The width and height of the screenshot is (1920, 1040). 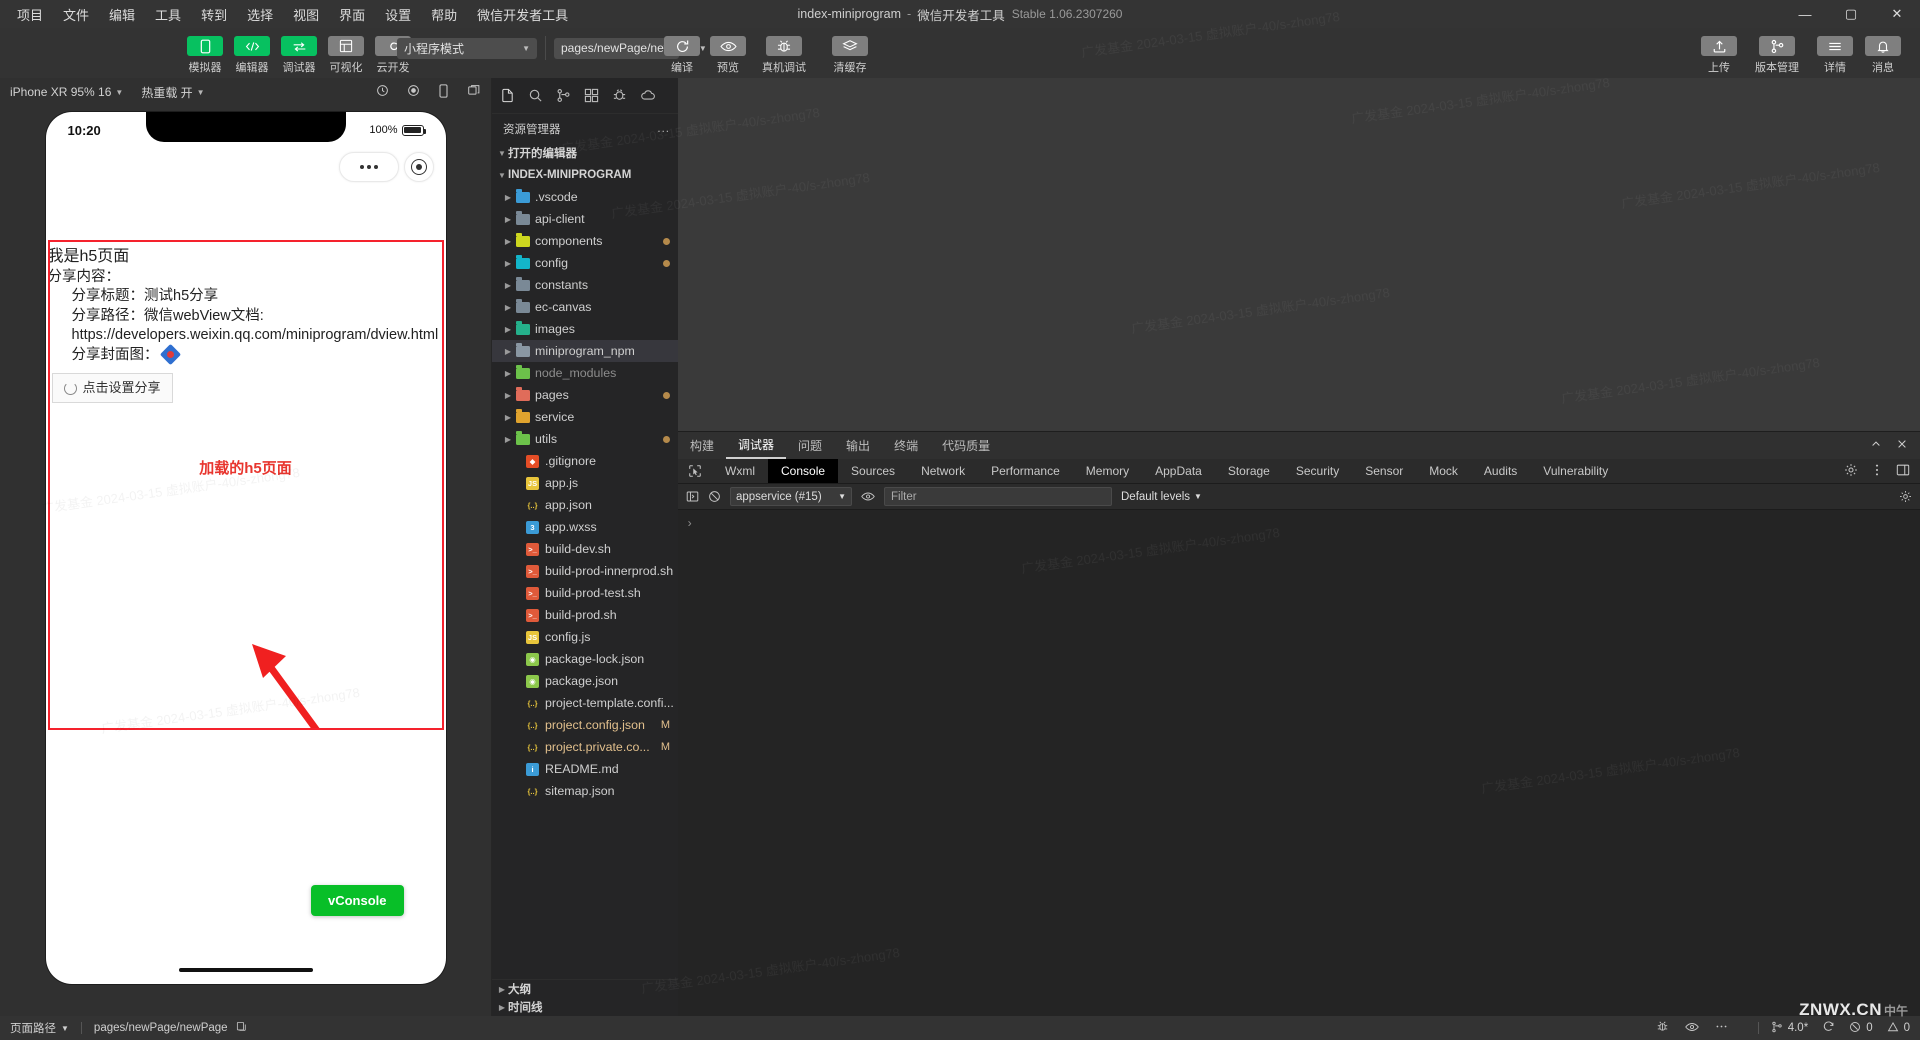 What do you see at coordinates (299, 55) in the screenshot?
I see `toolbar-button-调试器: 调试器` at bounding box center [299, 55].